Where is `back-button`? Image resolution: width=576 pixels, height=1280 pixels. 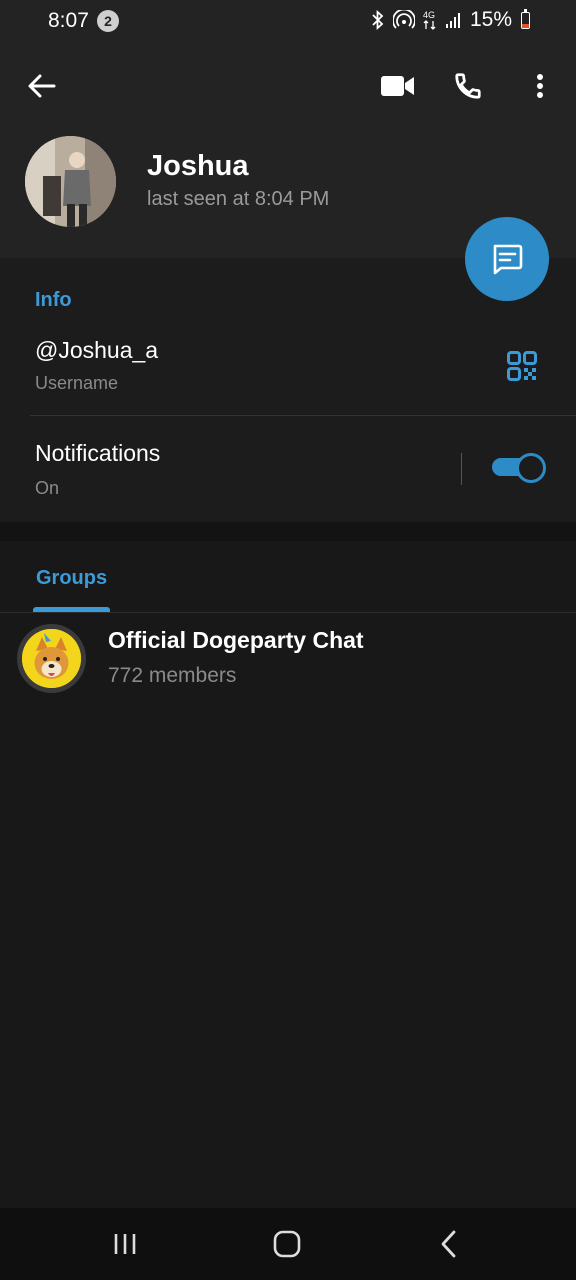 back-button is located at coordinates (42, 86).